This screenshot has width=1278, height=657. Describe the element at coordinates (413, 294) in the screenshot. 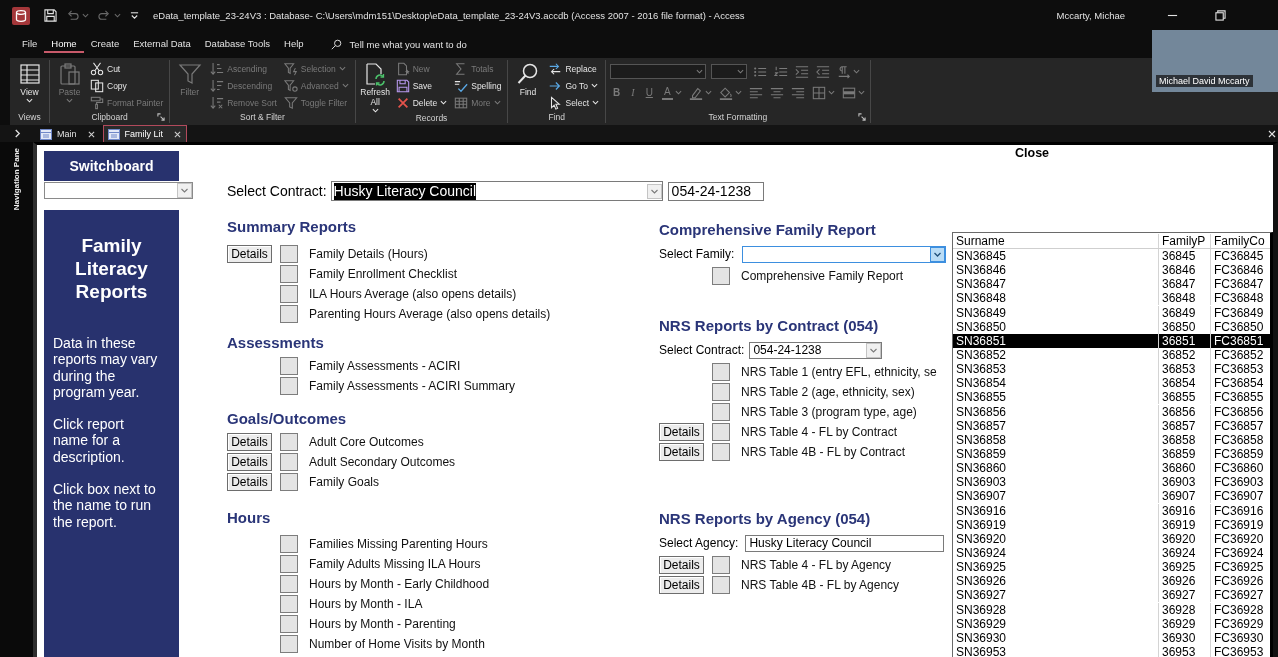

I see `report-name: ILA Hours Average (also opens details)` at that location.